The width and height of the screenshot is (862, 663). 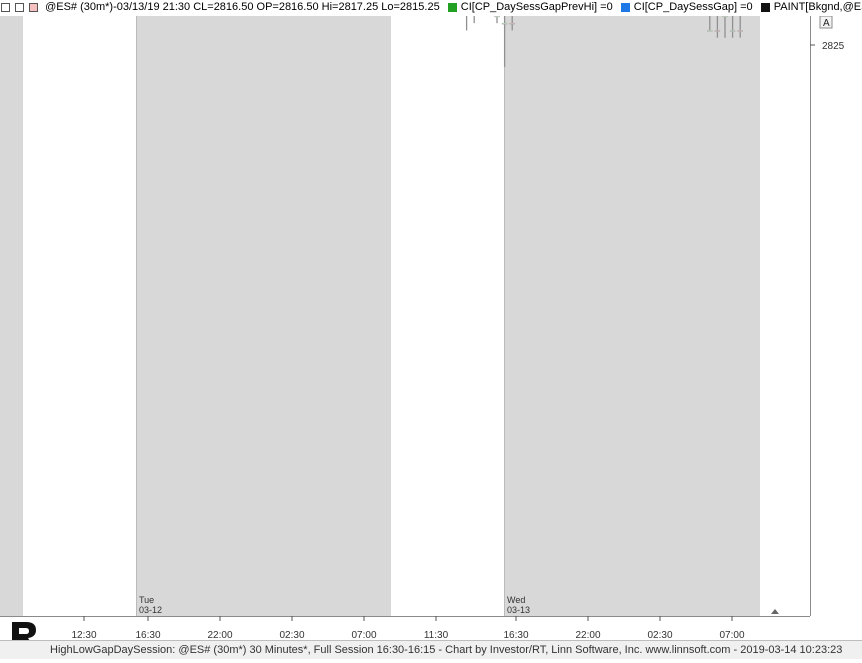 What do you see at coordinates (146, 600) in the screenshot?
I see `day-marker-label: Tue` at bounding box center [146, 600].